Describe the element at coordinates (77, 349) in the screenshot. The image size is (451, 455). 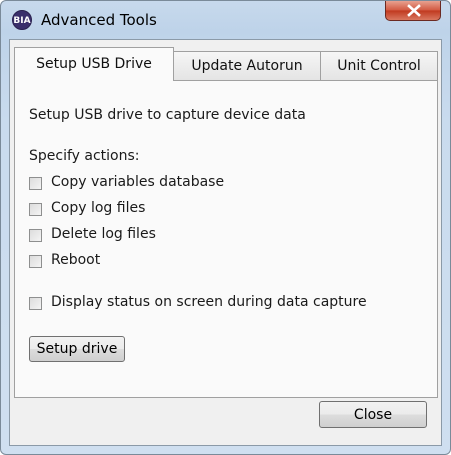
I see `setup-drive-button: Setup drive` at that location.